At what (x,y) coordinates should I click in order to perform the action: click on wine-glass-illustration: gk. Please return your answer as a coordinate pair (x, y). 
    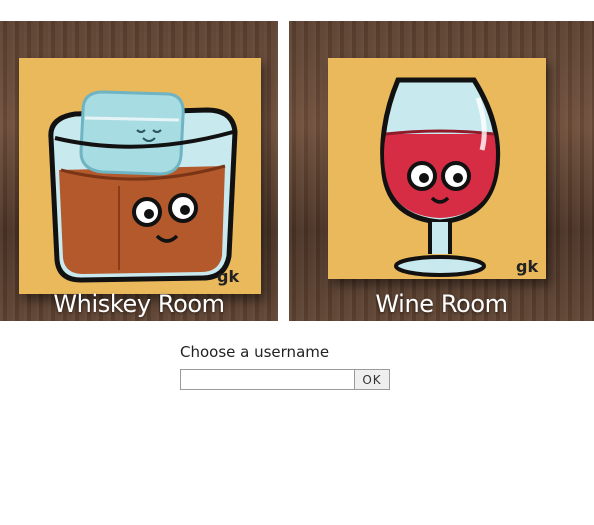
    Looking at the image, I should click on (459, 177).